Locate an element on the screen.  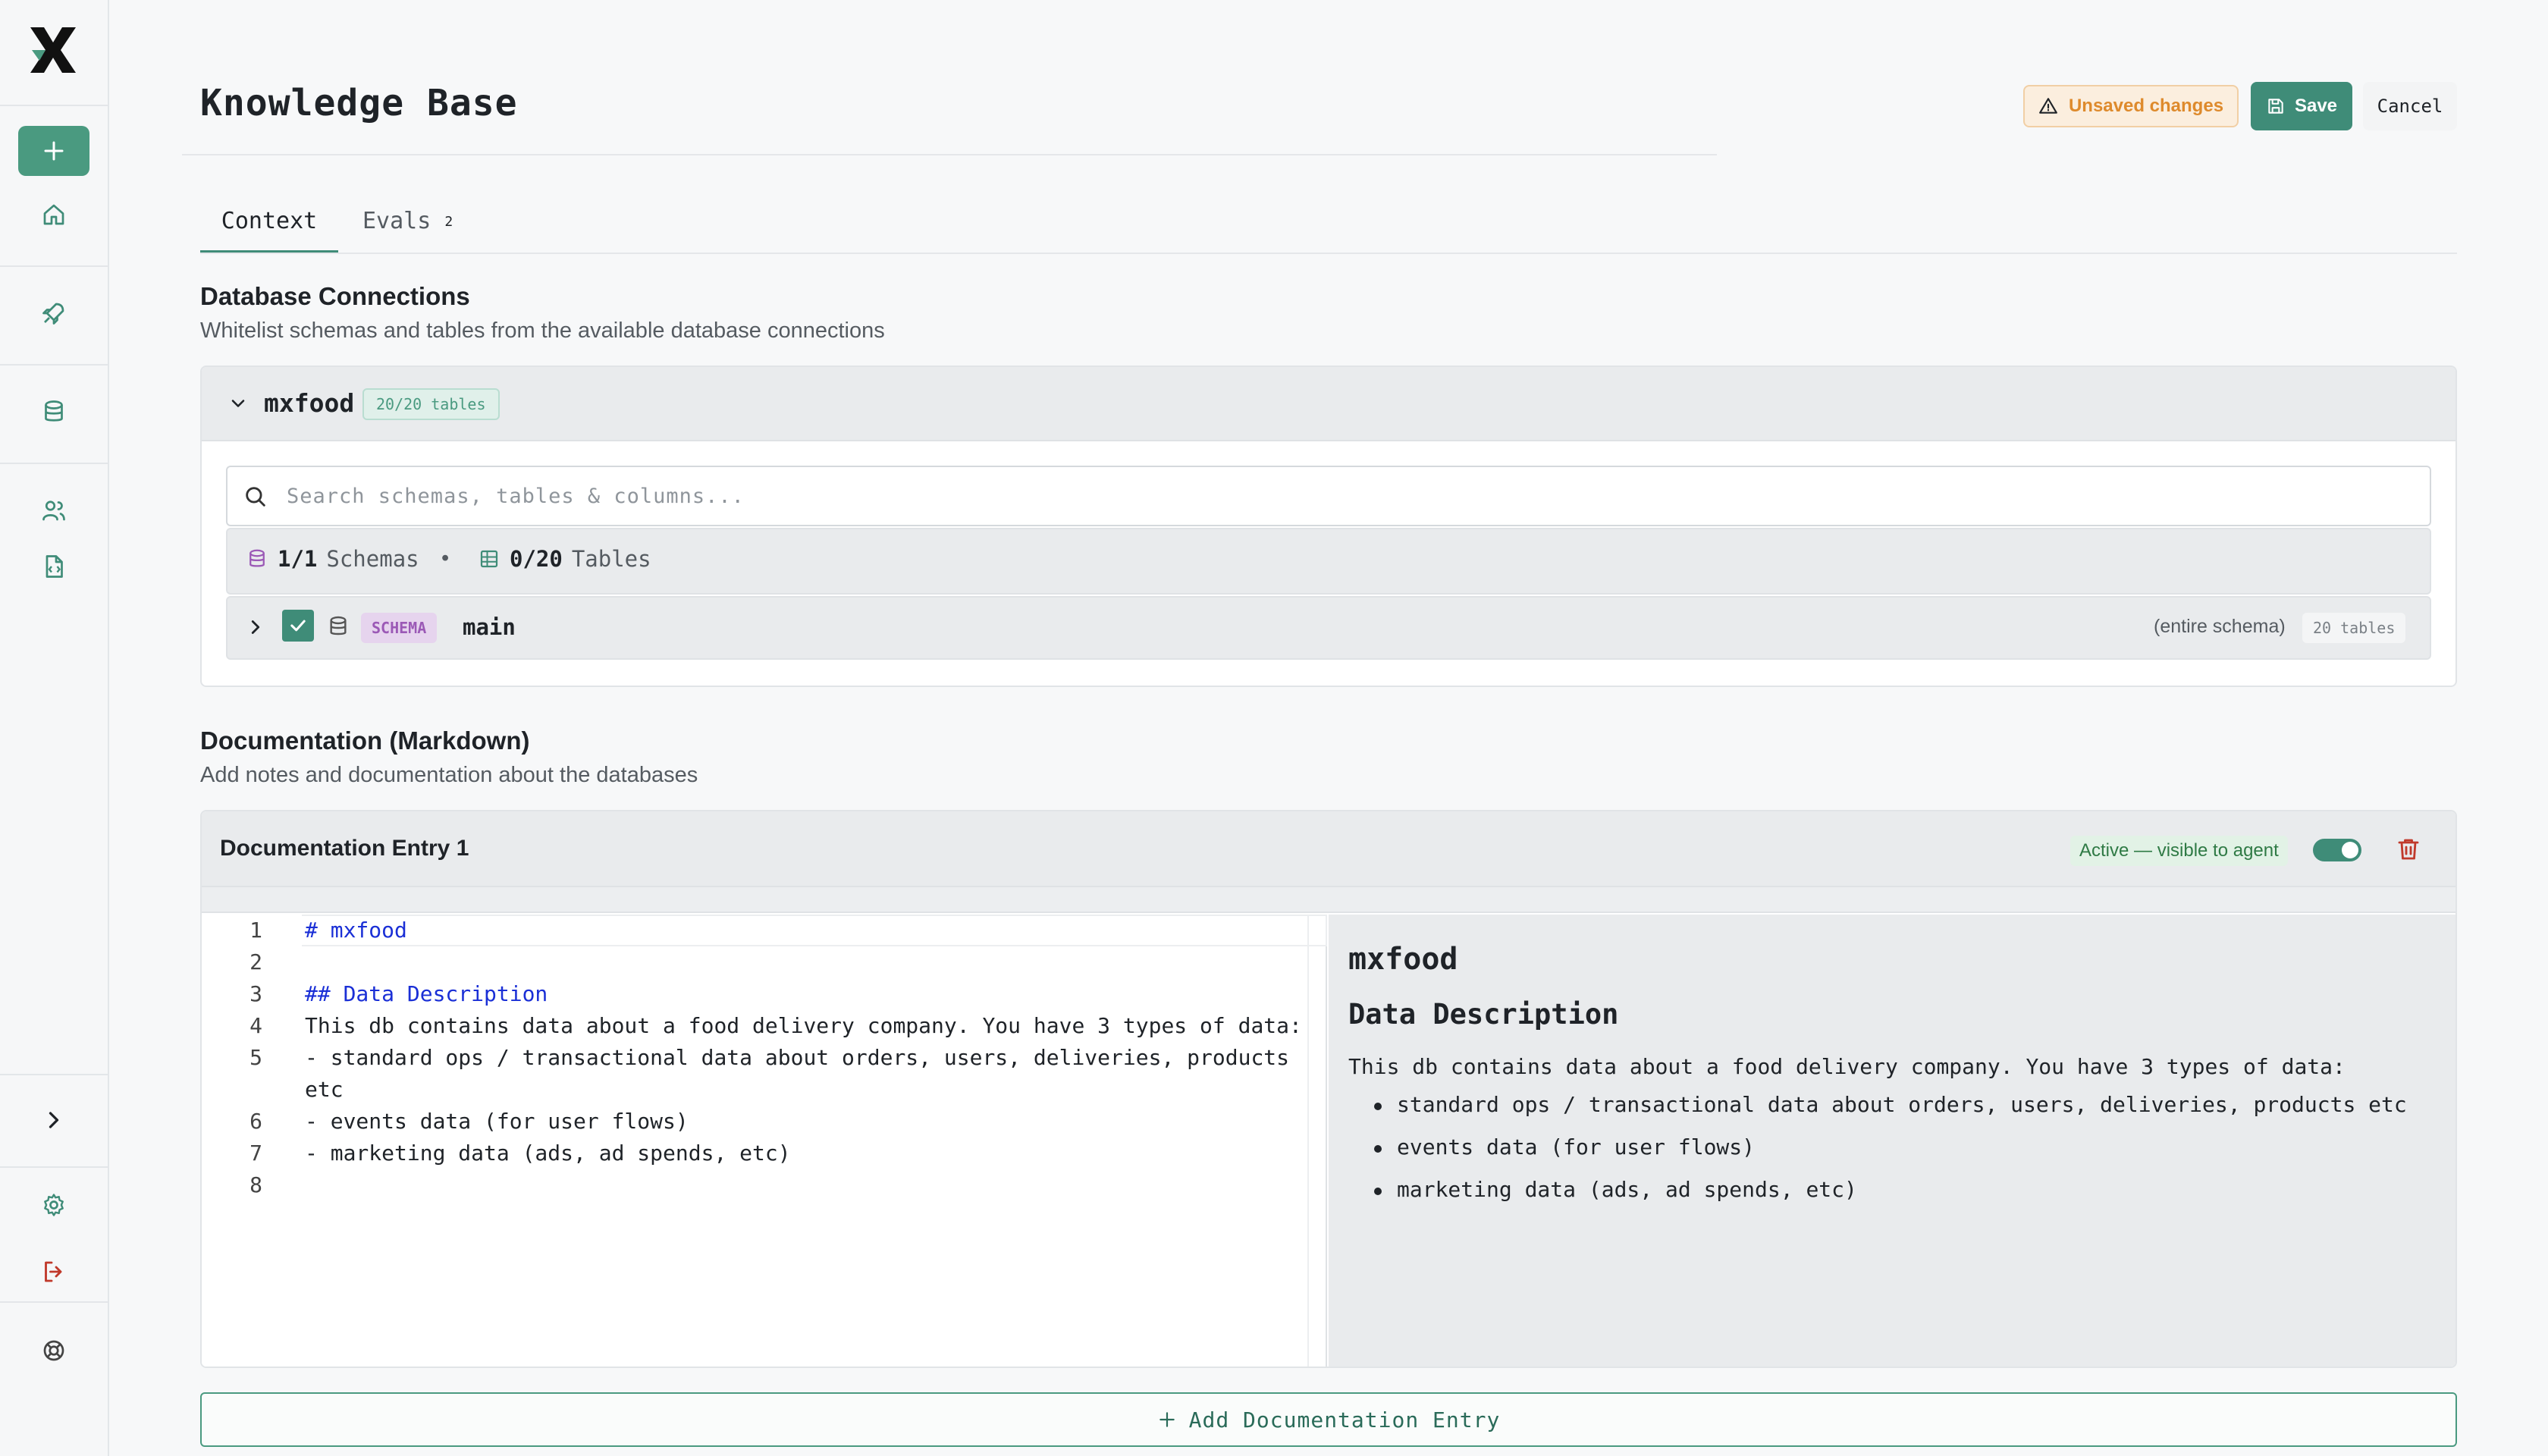
editor-toolbar-strip is located at coordinates (1328, 900).